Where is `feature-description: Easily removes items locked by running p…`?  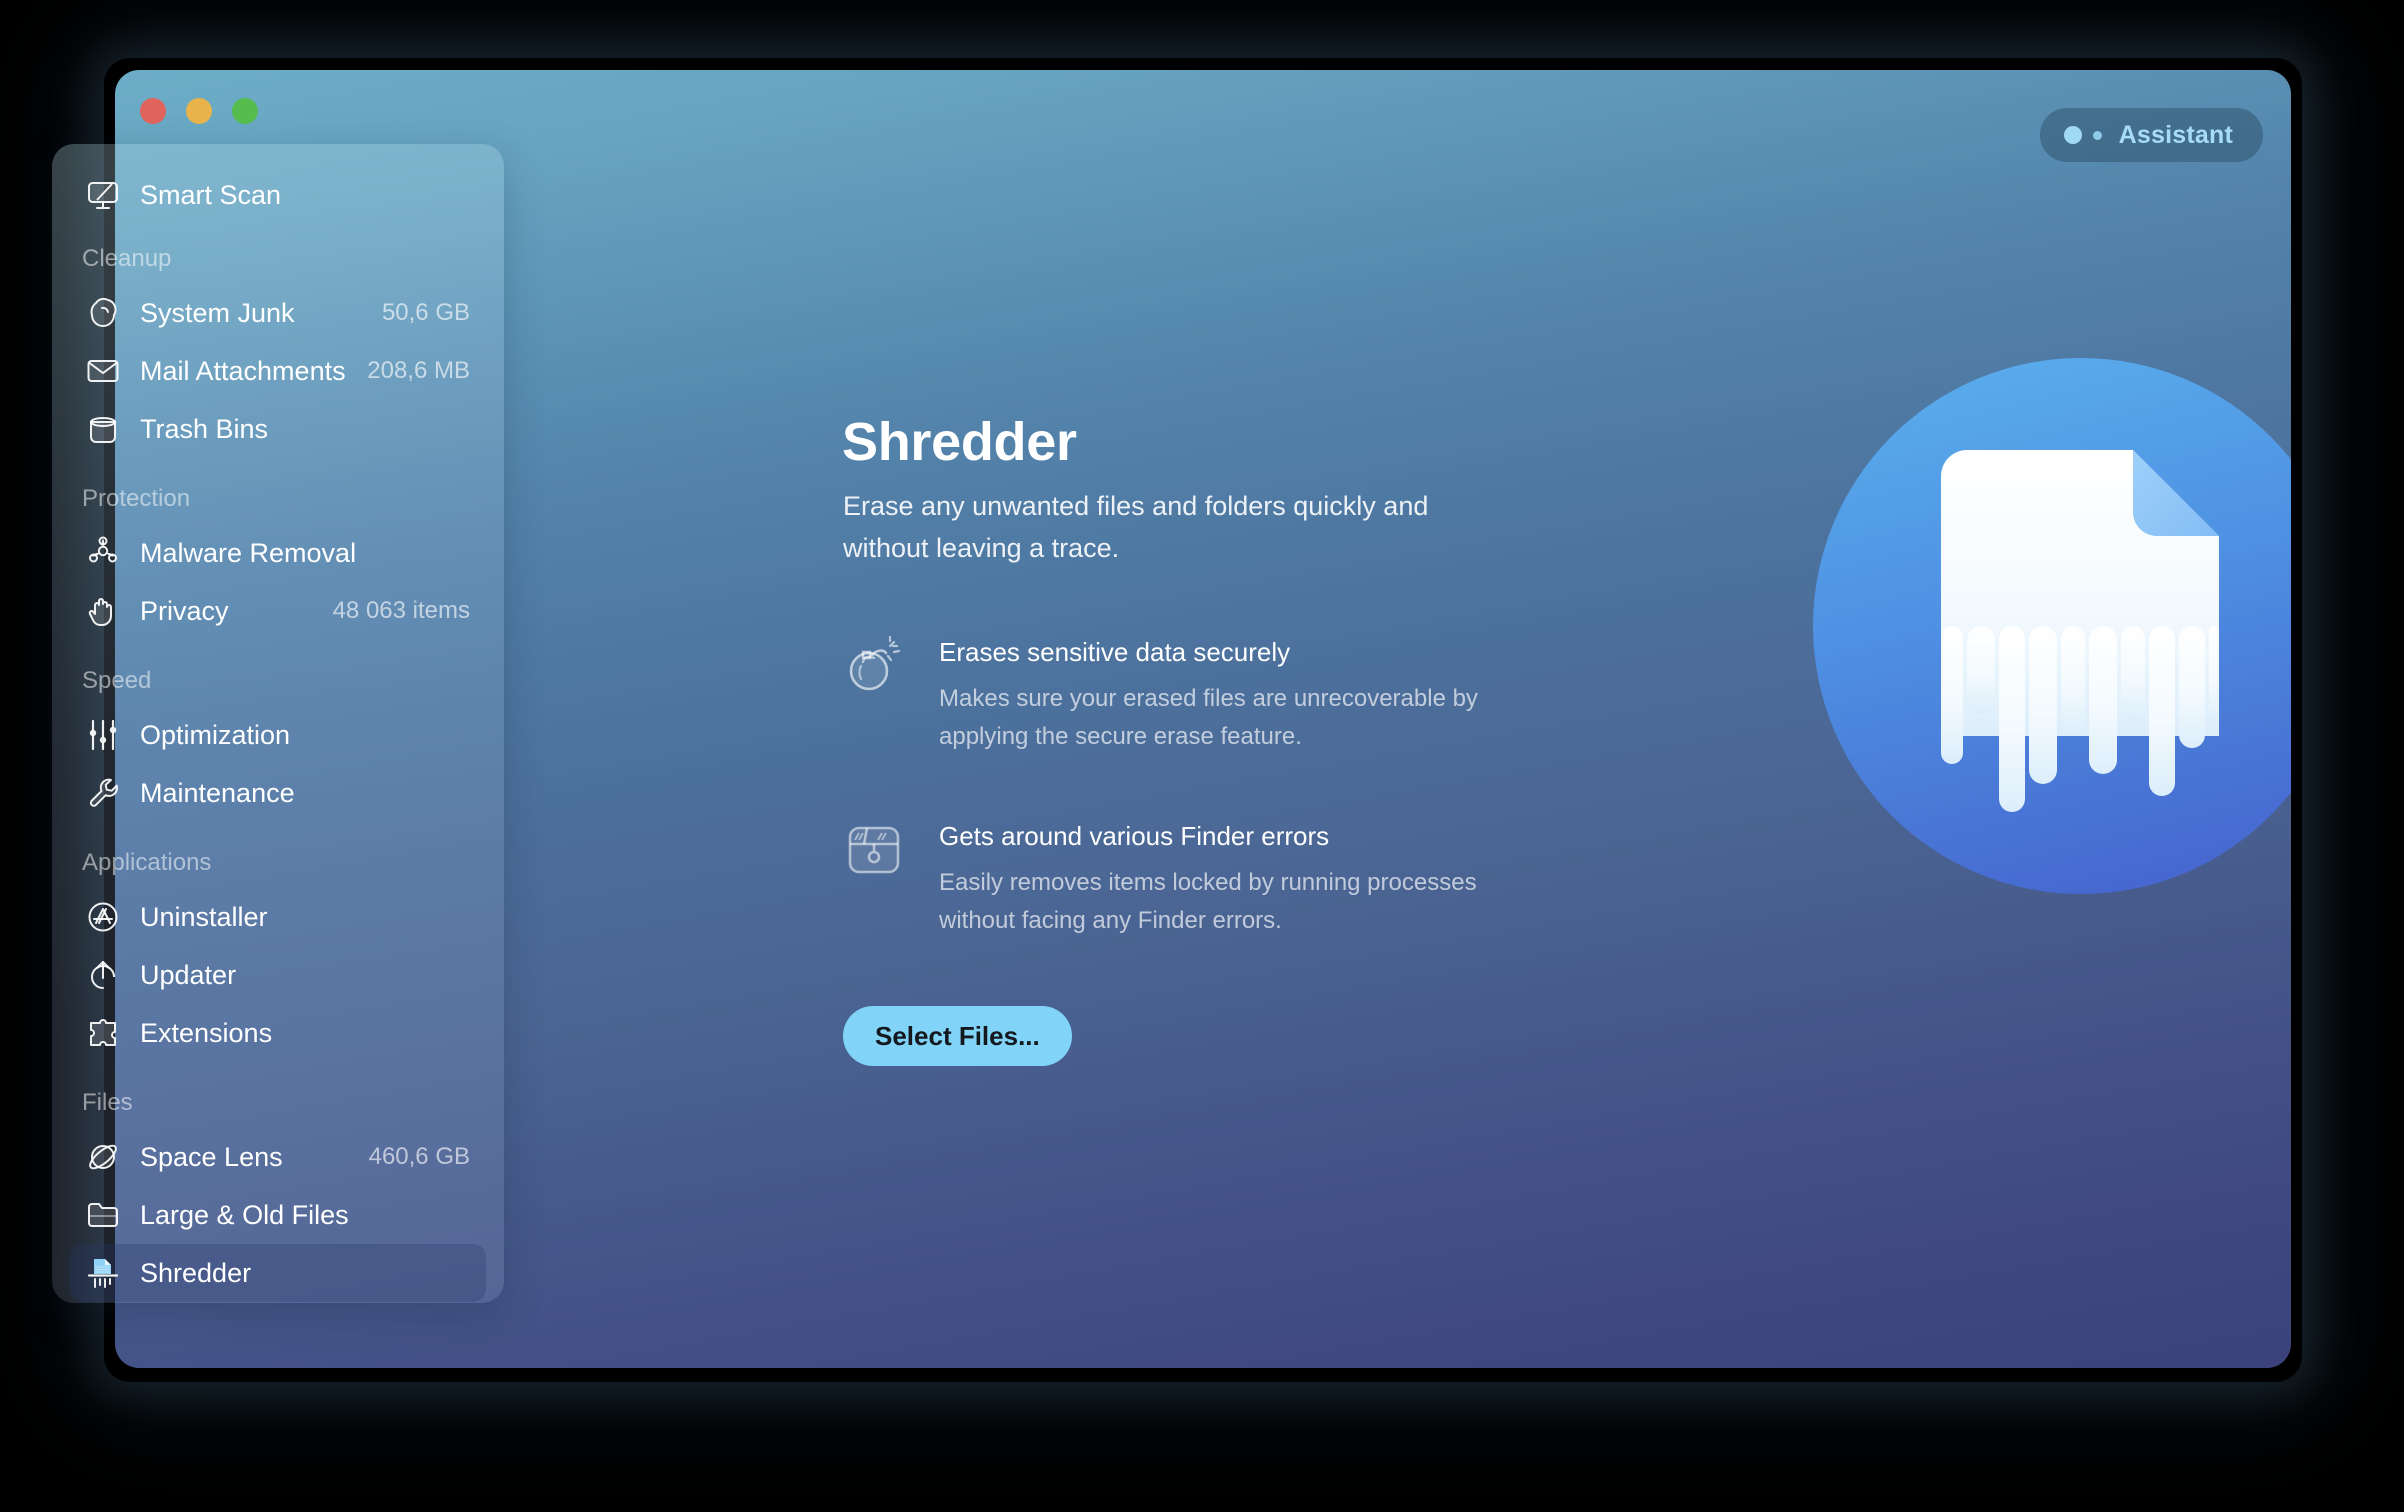
feature-description: Easily removes items locked by running p… is located at coordinates (1208, 901).